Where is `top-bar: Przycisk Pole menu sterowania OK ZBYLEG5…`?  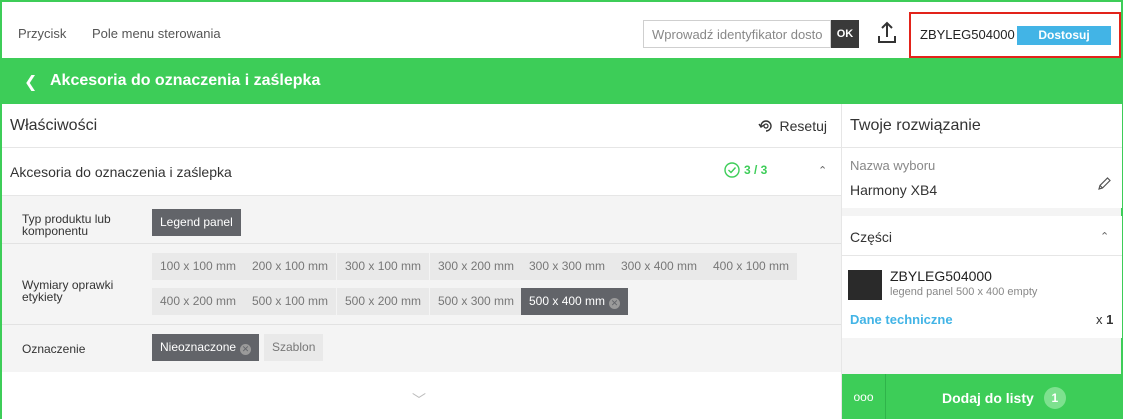
top-bar: Przycisk Pole menu sterowania OK ZBYLEG5… is located at coordinates (561, 30).